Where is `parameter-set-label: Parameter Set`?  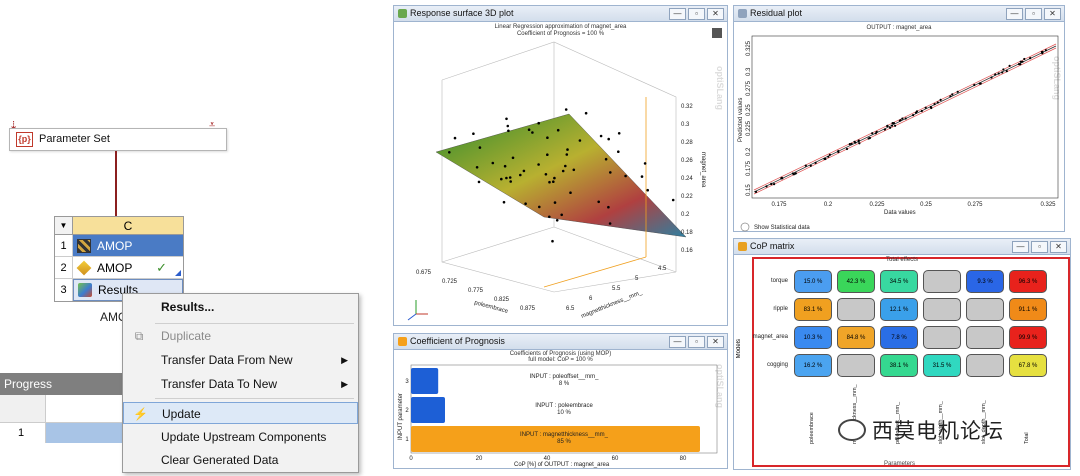 parameter-set-label: Parameter Set is located at coordinates (74, 139).